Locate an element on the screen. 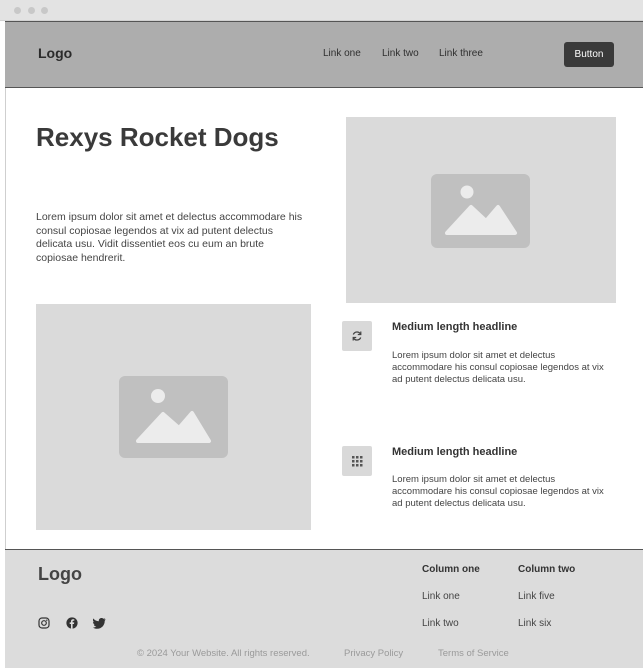  nav-link-two: Link two is located at coordinates (400, 53).